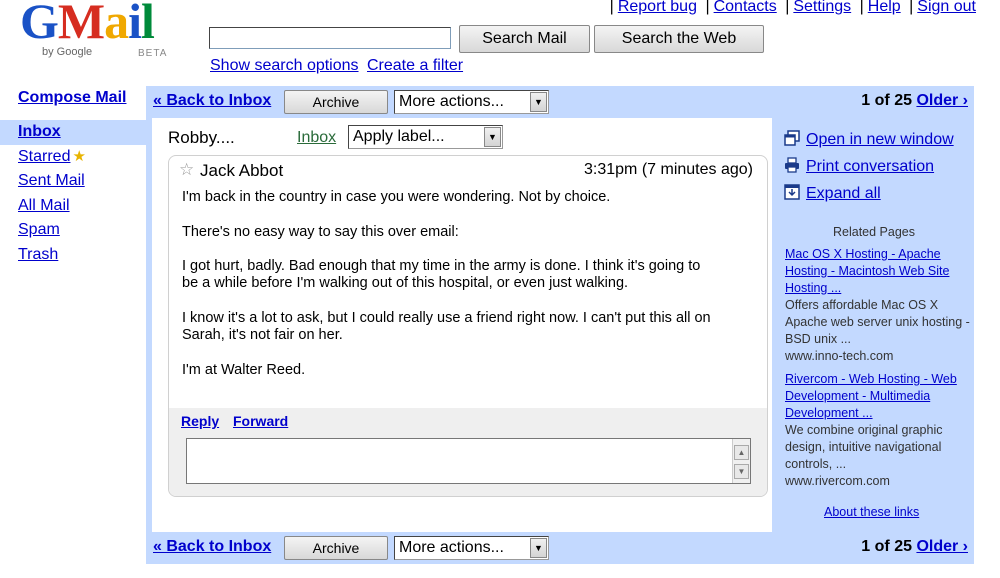 Image resolution: width=1000 pixels, height=578 pixels. Describe the element at coordinates (837, 481) in the screenshot. I see `ad-url: www.rivercom.com` at that location.